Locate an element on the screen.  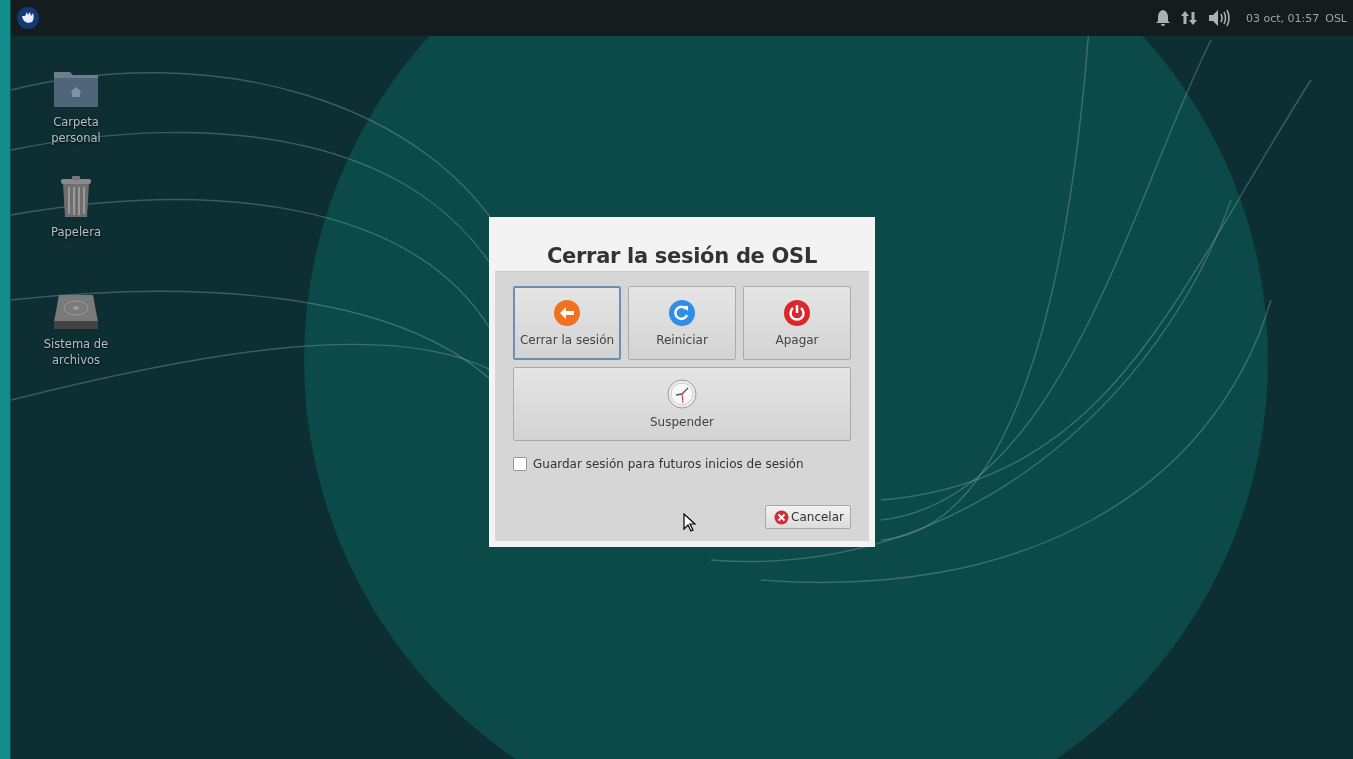
shutdown-button: Apagar is located at coordinates (797, 323).